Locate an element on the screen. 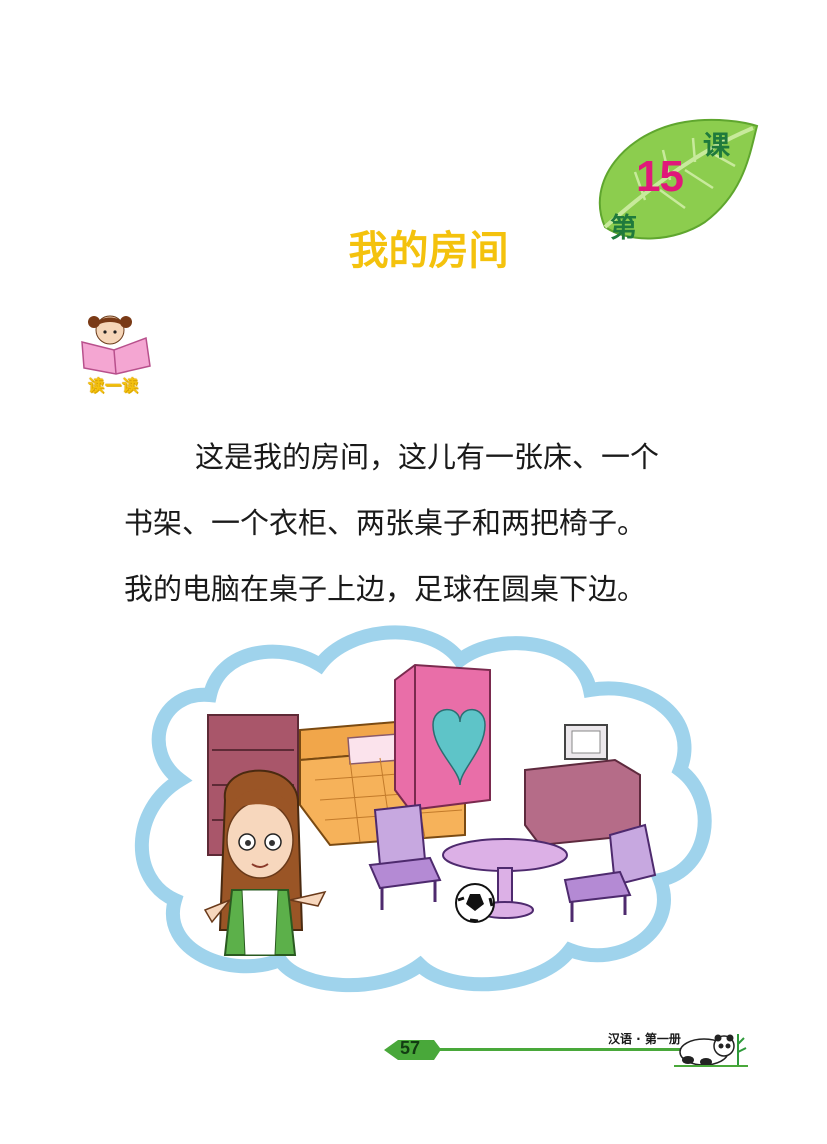 Image resolution: width=827 pixels, height=1144 pixels. book-title: 汉语 · 第一册 is located at coordinates (644, 1039).